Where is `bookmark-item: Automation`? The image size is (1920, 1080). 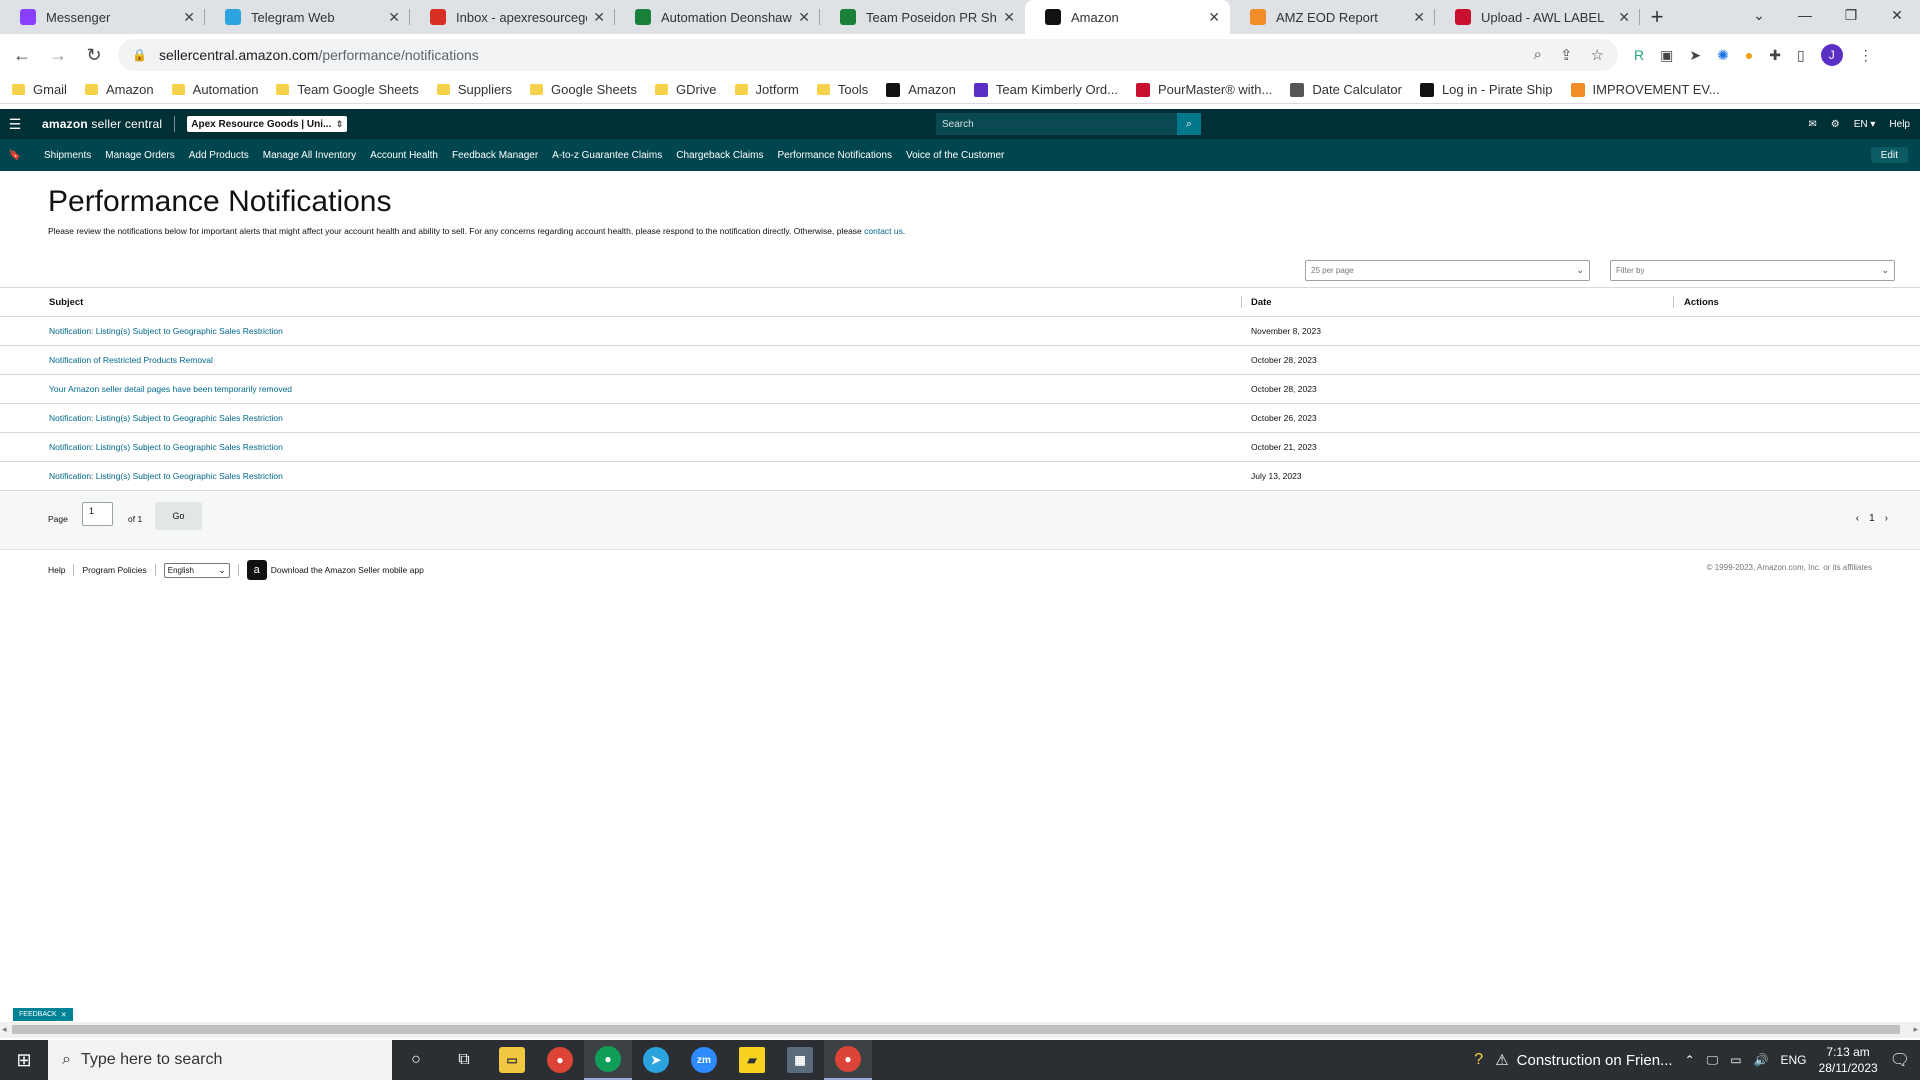
bookmark-item: Automation is located at coordinates (214, 89).